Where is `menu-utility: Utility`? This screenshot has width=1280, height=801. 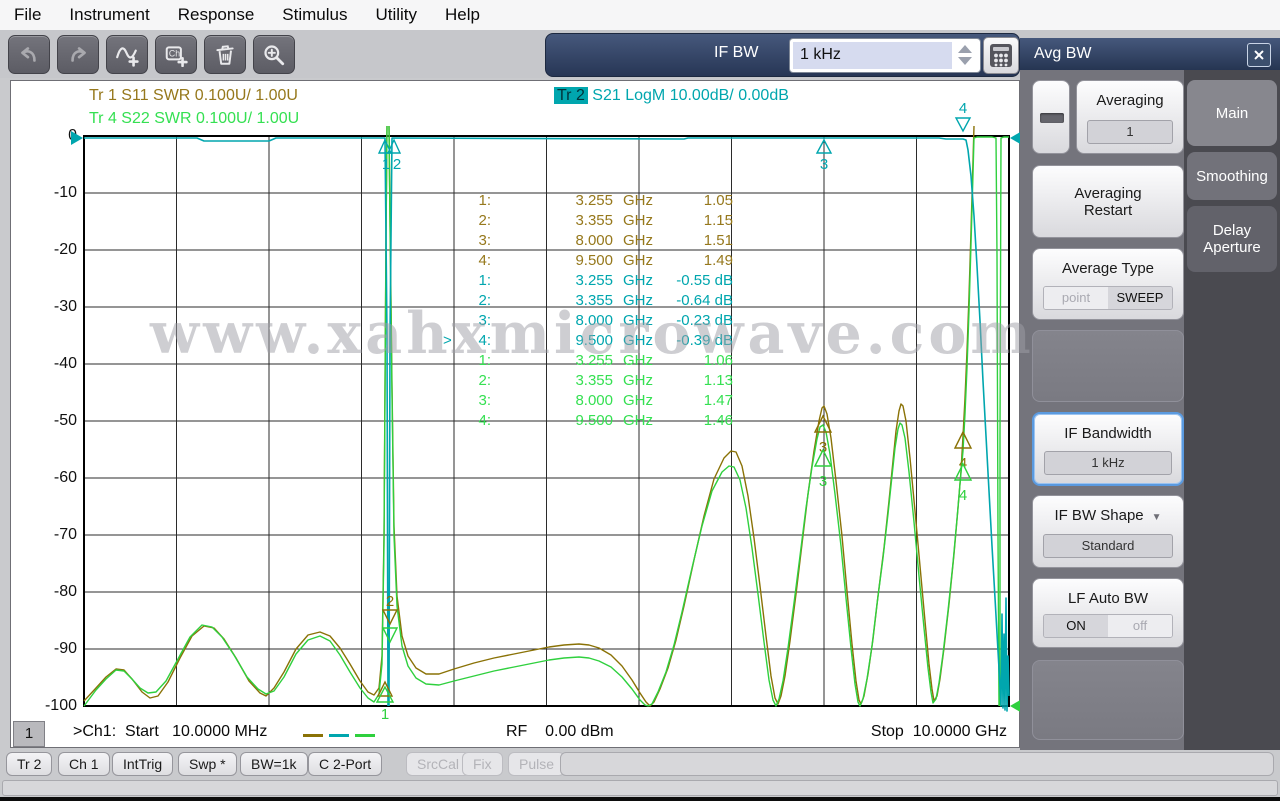 menu-utility: Utility is located at coordinates (396, 15).